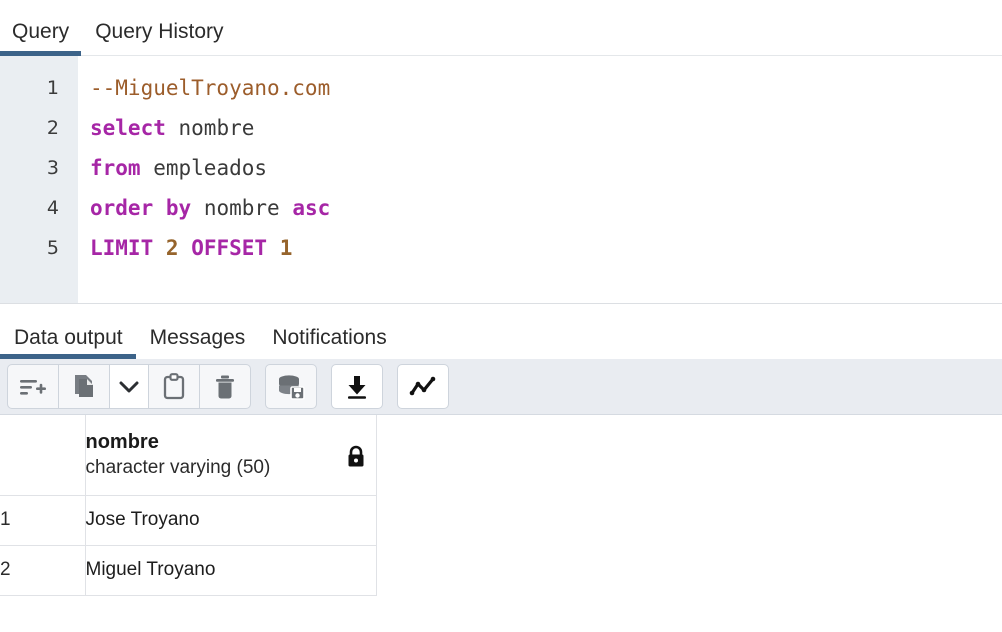  Describe the element at coordinates (198, 343) in the screenshot. I see `tab-messages: Messages` at that location.